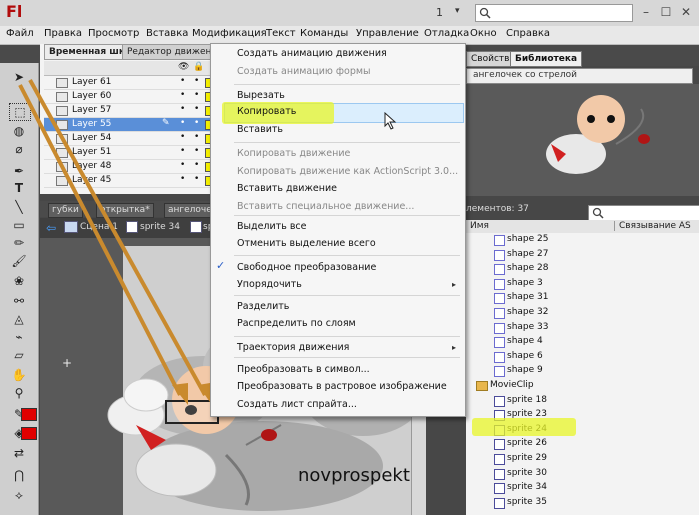  Describe the element at coordinates (342, 386) in the screenshot. I see `context-menu-item: Преобразовать в растровое изображение` at that location.